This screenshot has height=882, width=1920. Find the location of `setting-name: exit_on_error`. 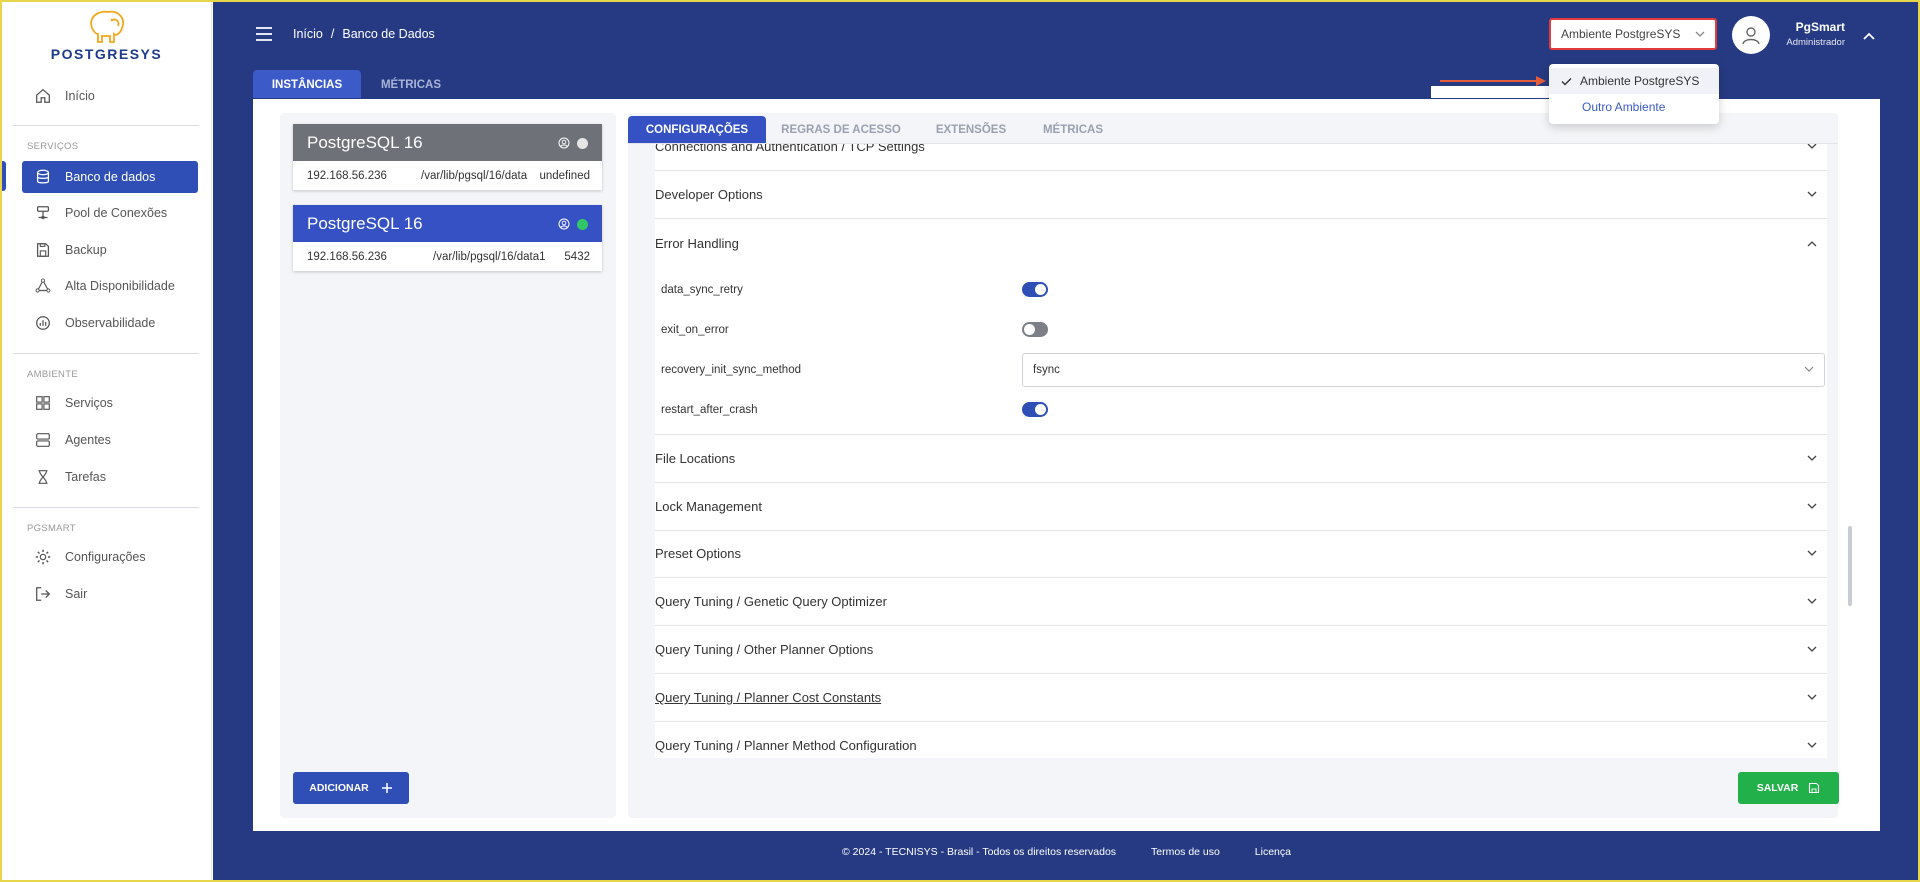

setting-name: exit_on_error is located at coordinates (695, 330).